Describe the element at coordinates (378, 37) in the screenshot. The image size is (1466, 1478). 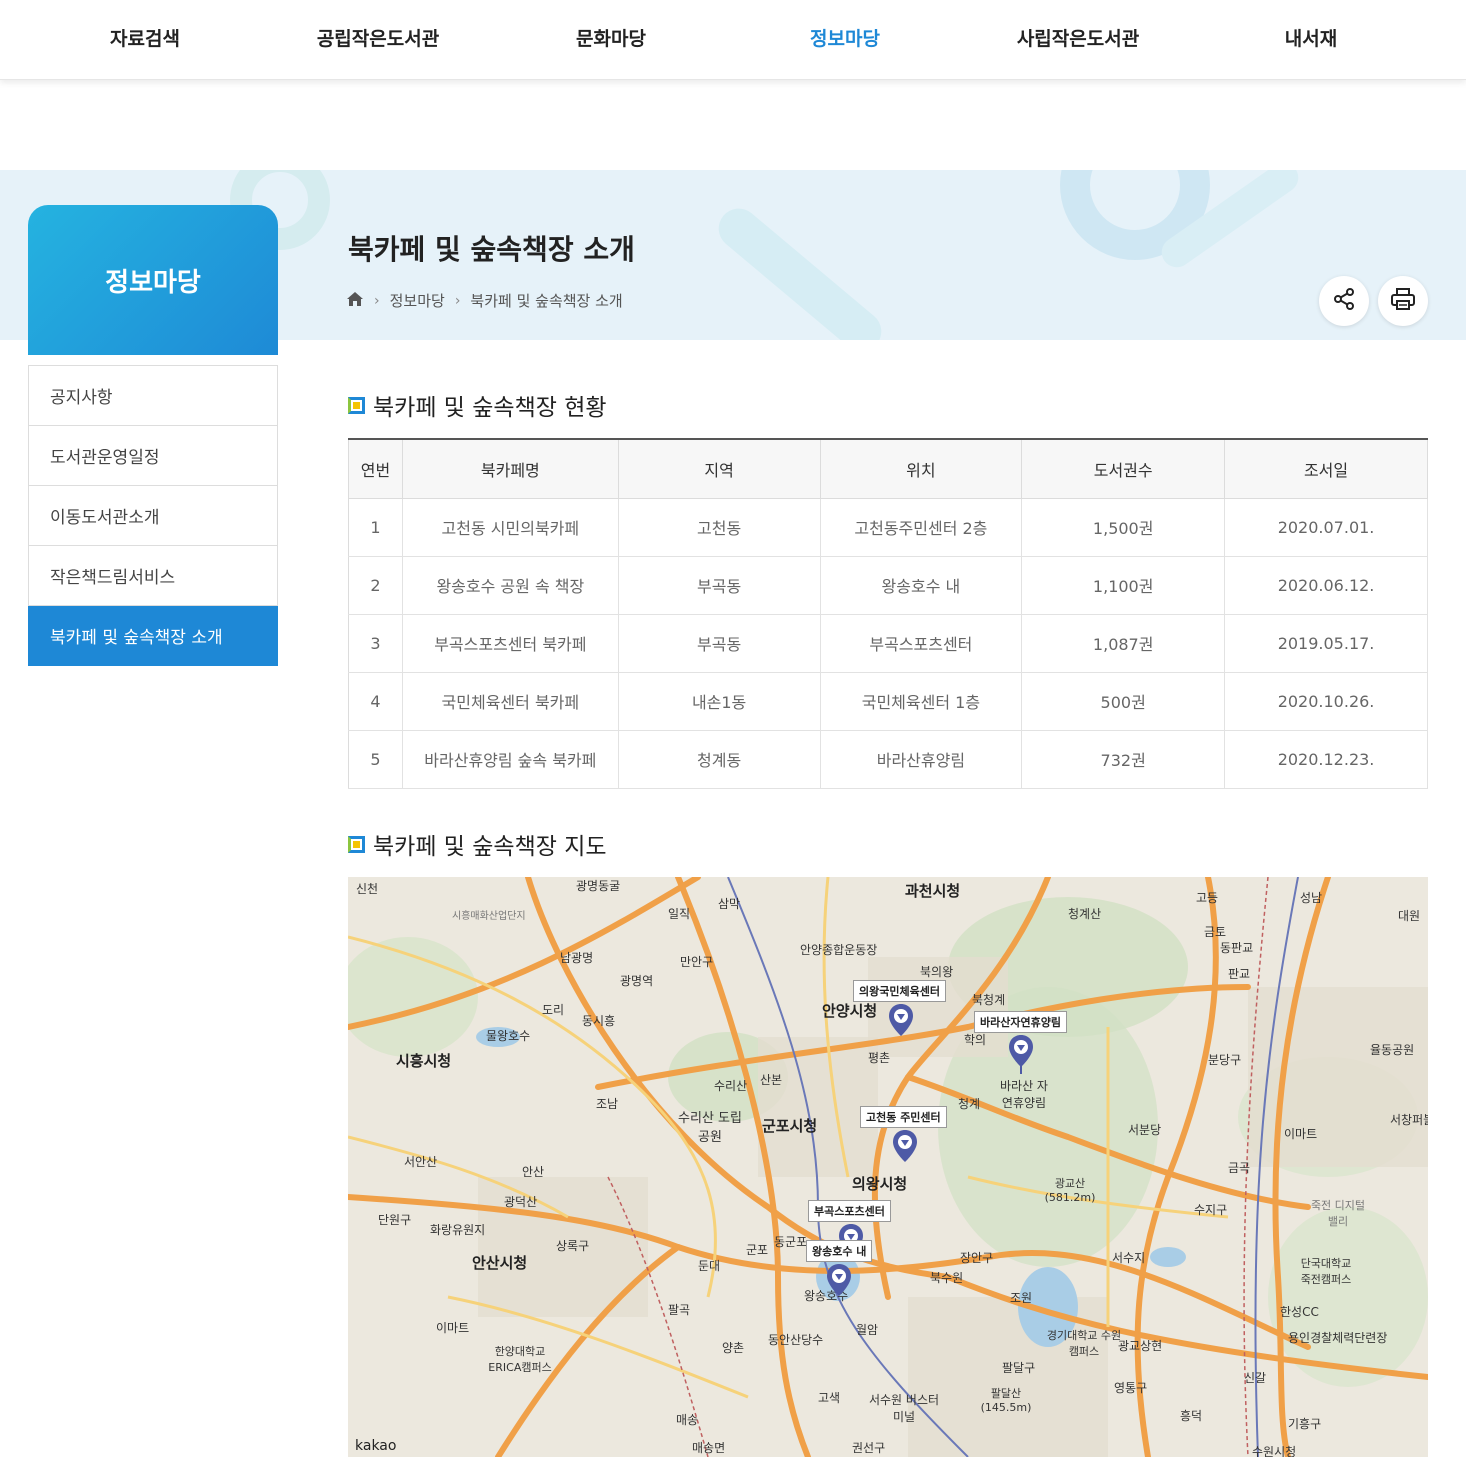
I see `nav-item-public-library: 공립작은도서관` at that location.